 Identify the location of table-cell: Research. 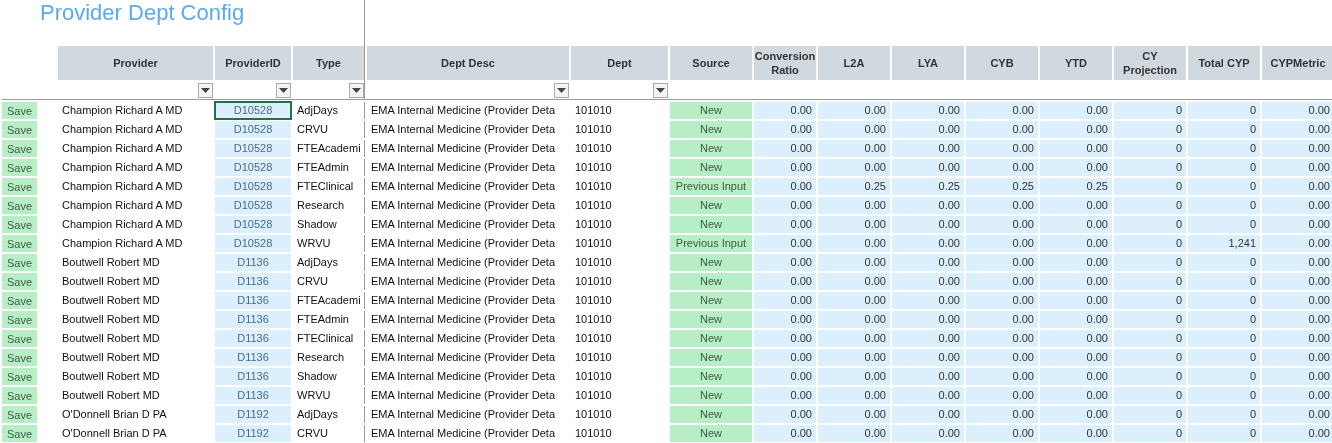
(329, 205).